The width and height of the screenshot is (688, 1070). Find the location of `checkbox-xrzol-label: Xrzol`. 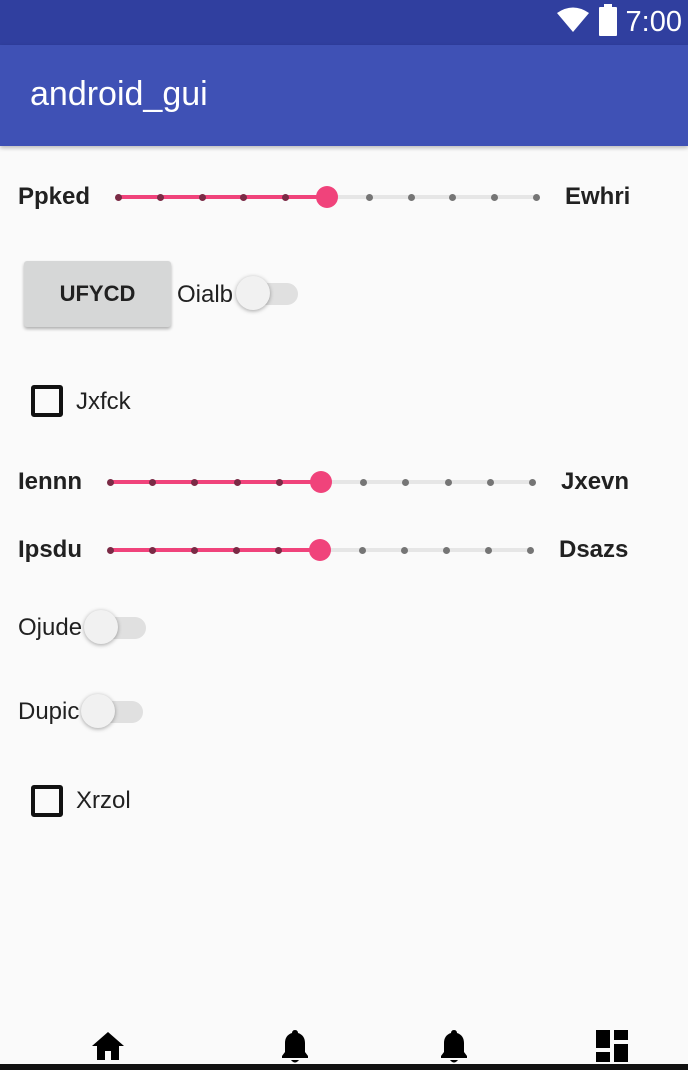

checkbox-xrzol-label: Xrzol is located at coordinates (103, 800).